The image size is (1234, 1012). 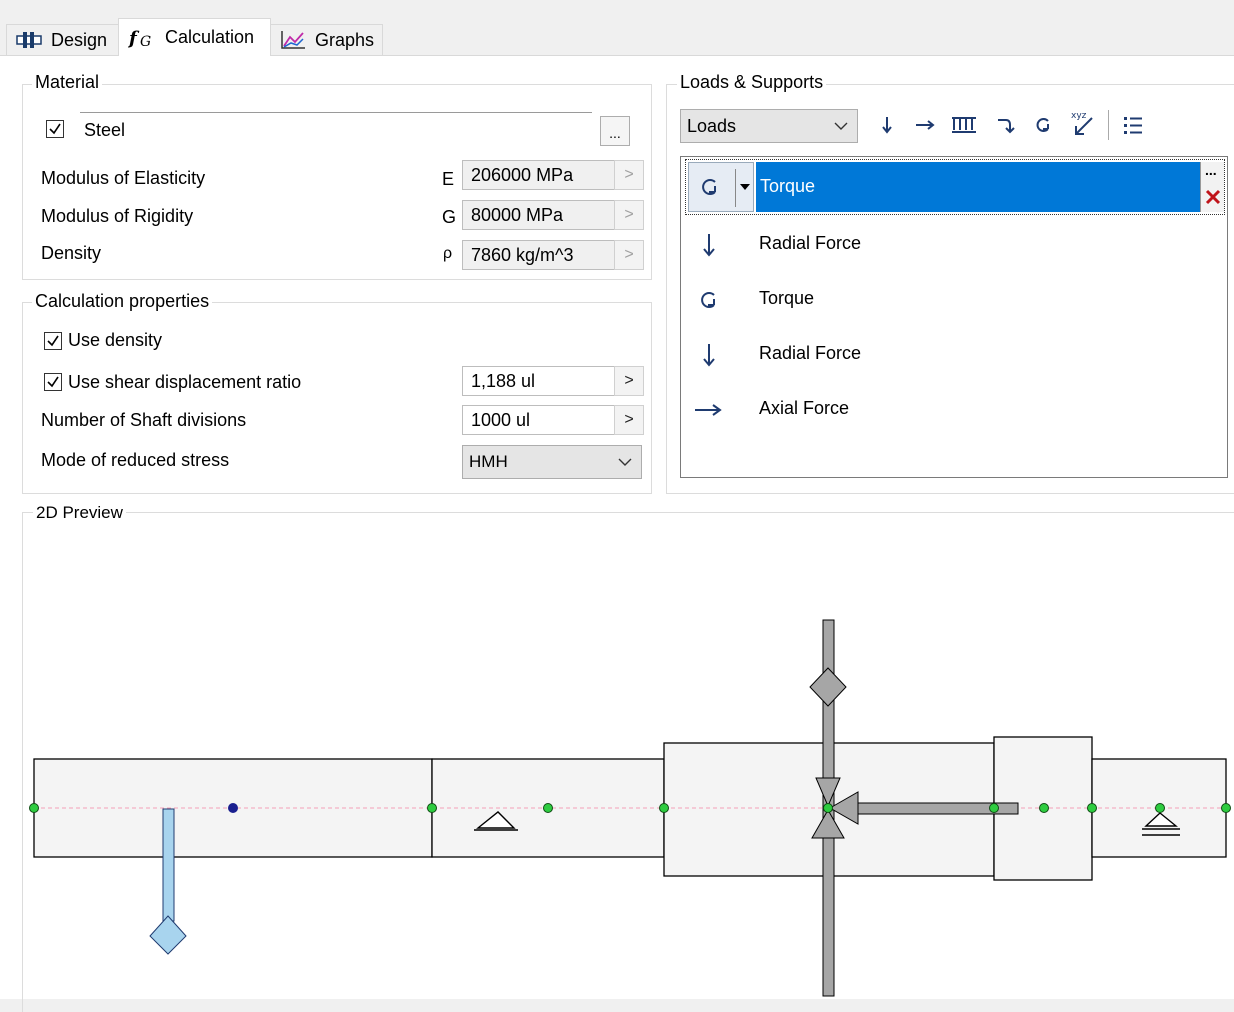 What do you see at coordinates (135, 460) in the screenshot?
I see `reduced-stress-label: Mode of reduced stress` at bounding box center [135, 460].